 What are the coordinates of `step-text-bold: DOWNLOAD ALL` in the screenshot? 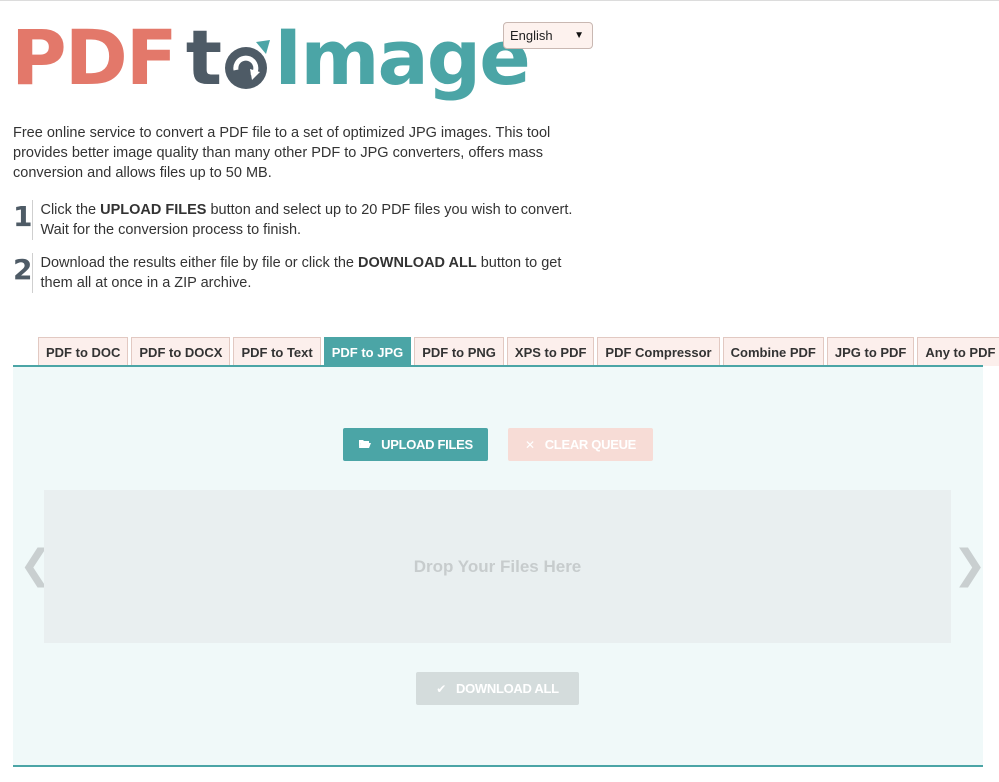 It's located at (417, 263).